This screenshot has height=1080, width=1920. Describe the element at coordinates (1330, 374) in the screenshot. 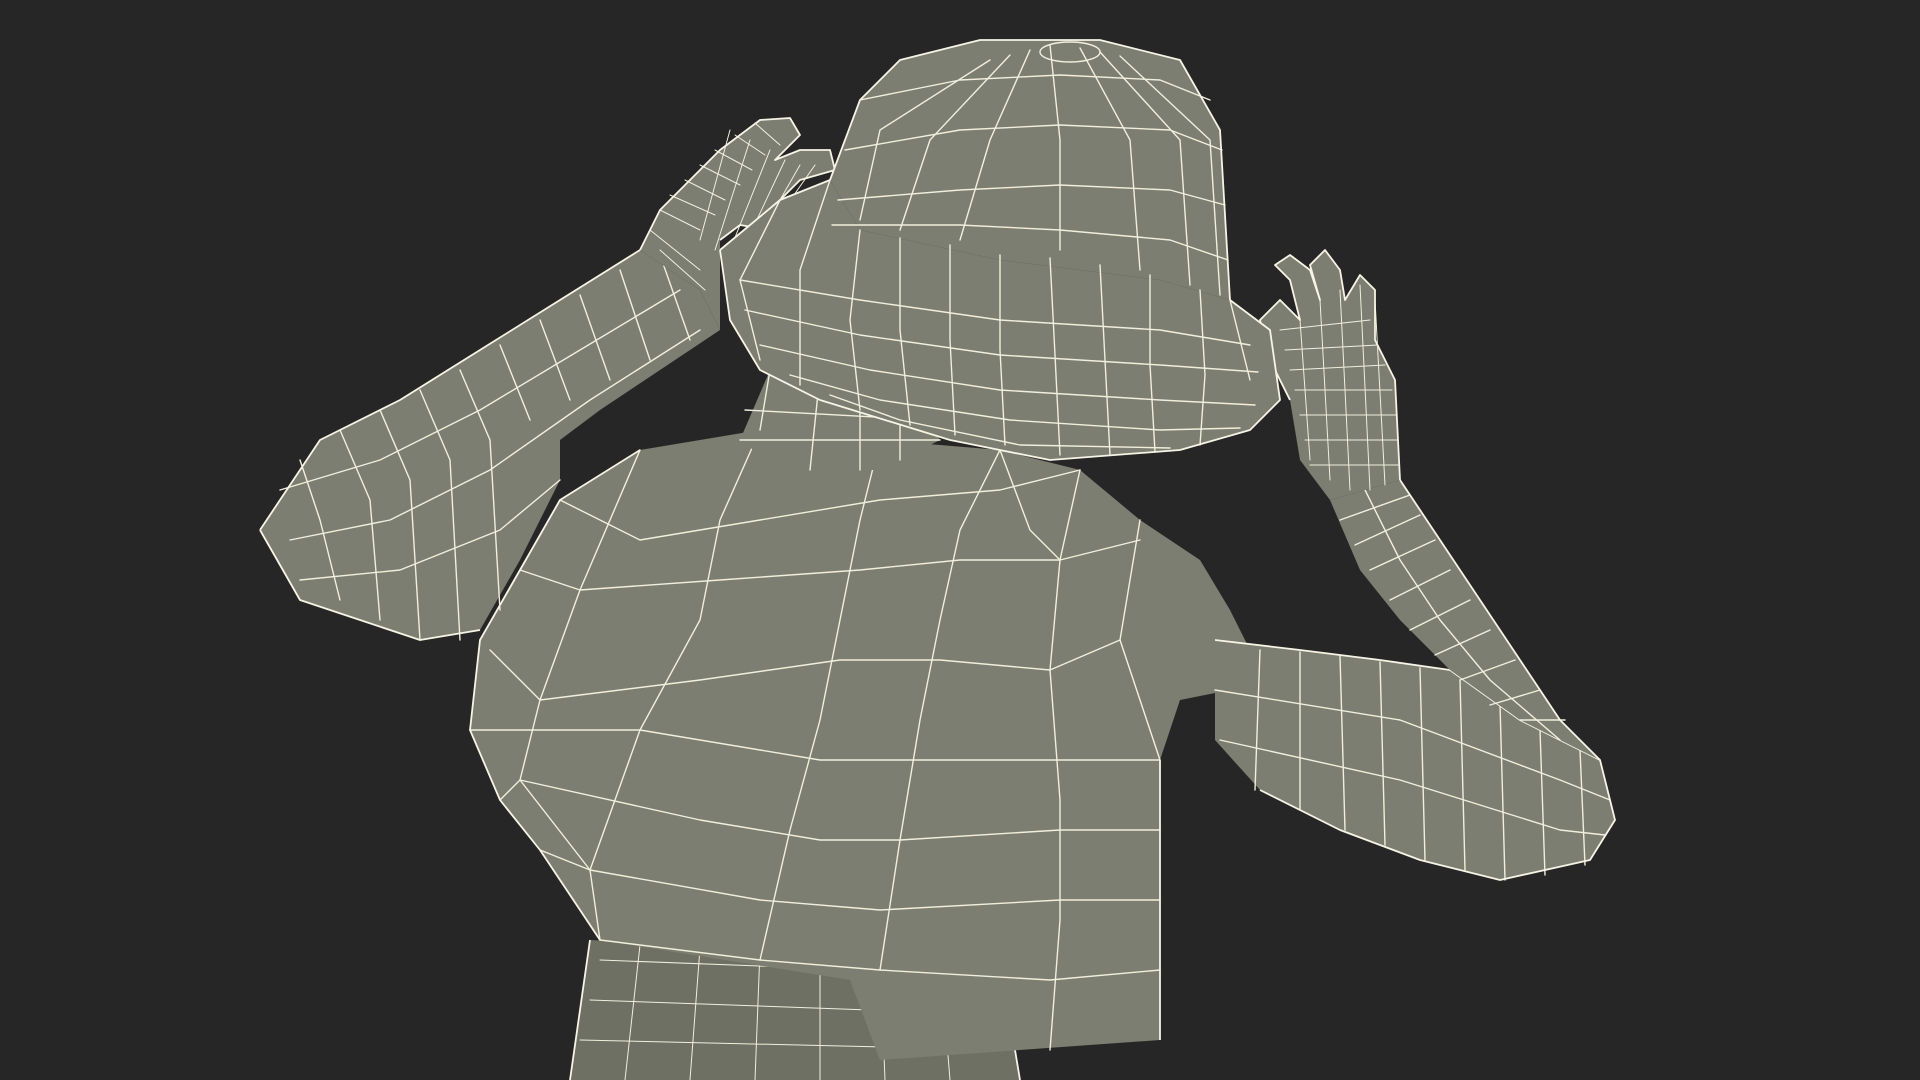

I see `right-hand-mesh` at that location.